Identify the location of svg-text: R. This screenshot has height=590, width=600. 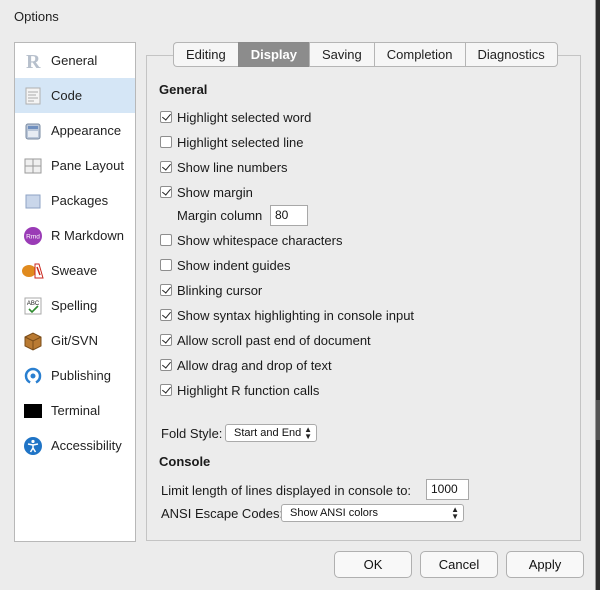
(33, 61).